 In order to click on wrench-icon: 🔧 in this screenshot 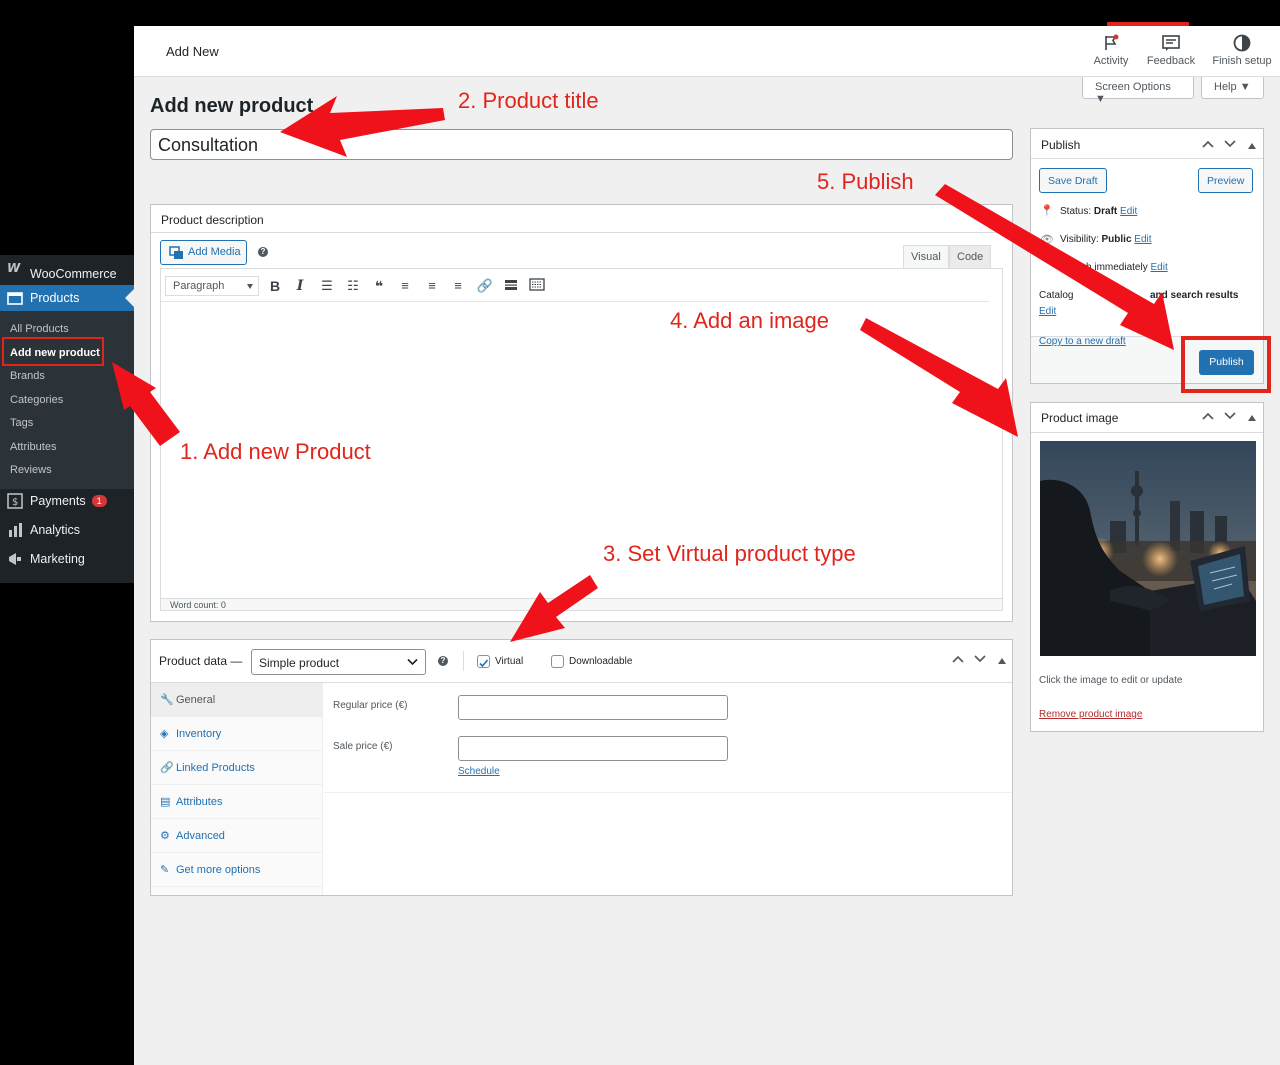, I will do `click(167, 700)`.